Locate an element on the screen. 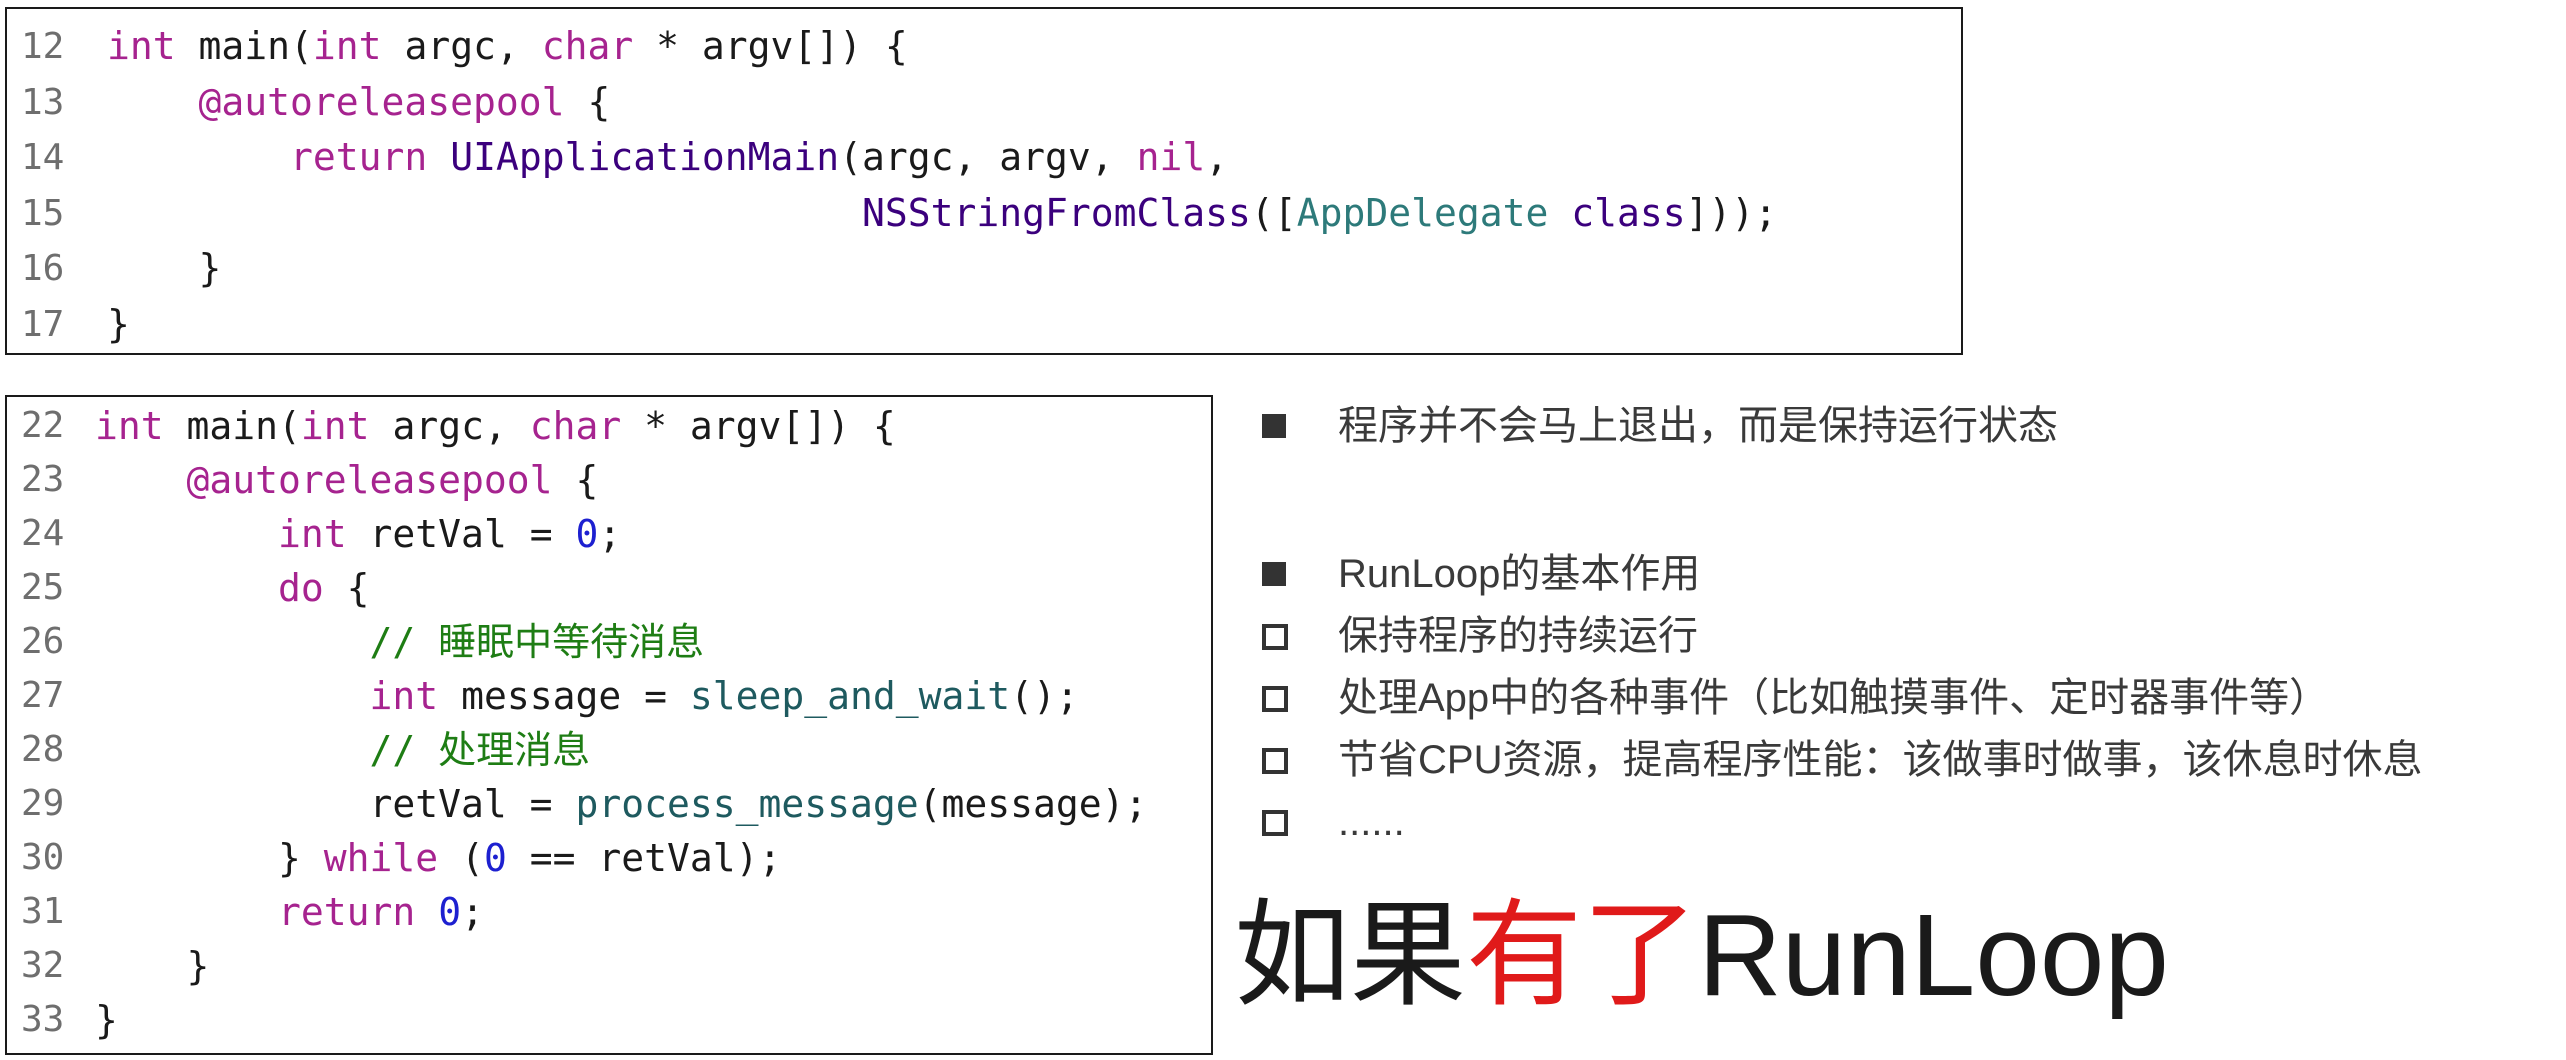 Image resolution: width=2566 pixels, height=1060 pixels. code-token: UIApplicationMain is located at coordinates (645, 157).